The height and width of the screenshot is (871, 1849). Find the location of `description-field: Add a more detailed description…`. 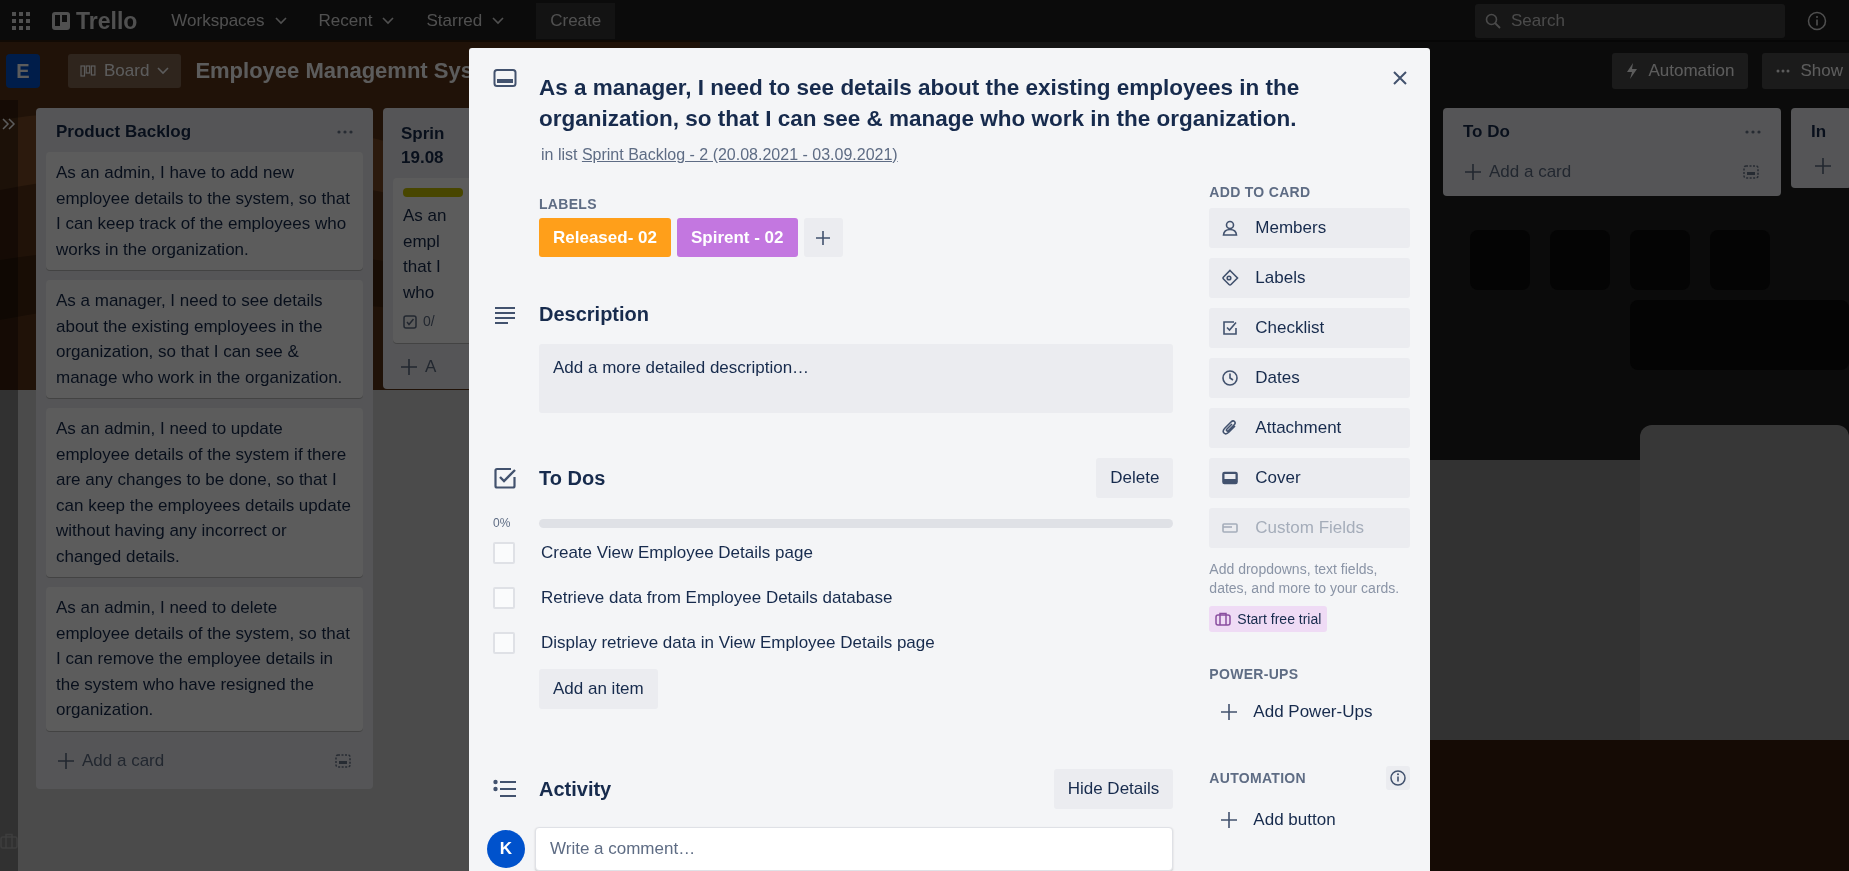

description-field: Add a more detailed description… is located at coordinates (856, 378).